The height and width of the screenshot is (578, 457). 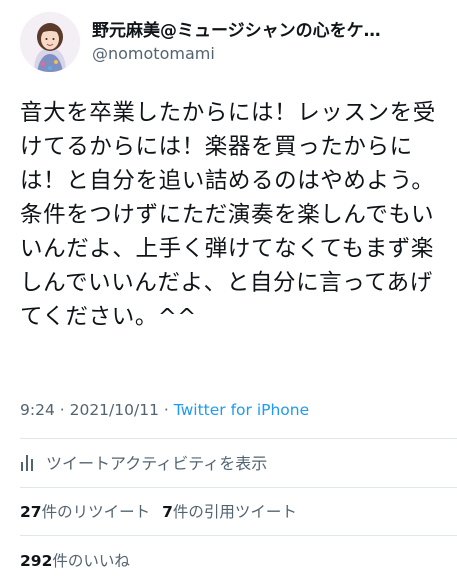 I want to click on likes-stat: 292件のいいね, so click(x=75, y=560).